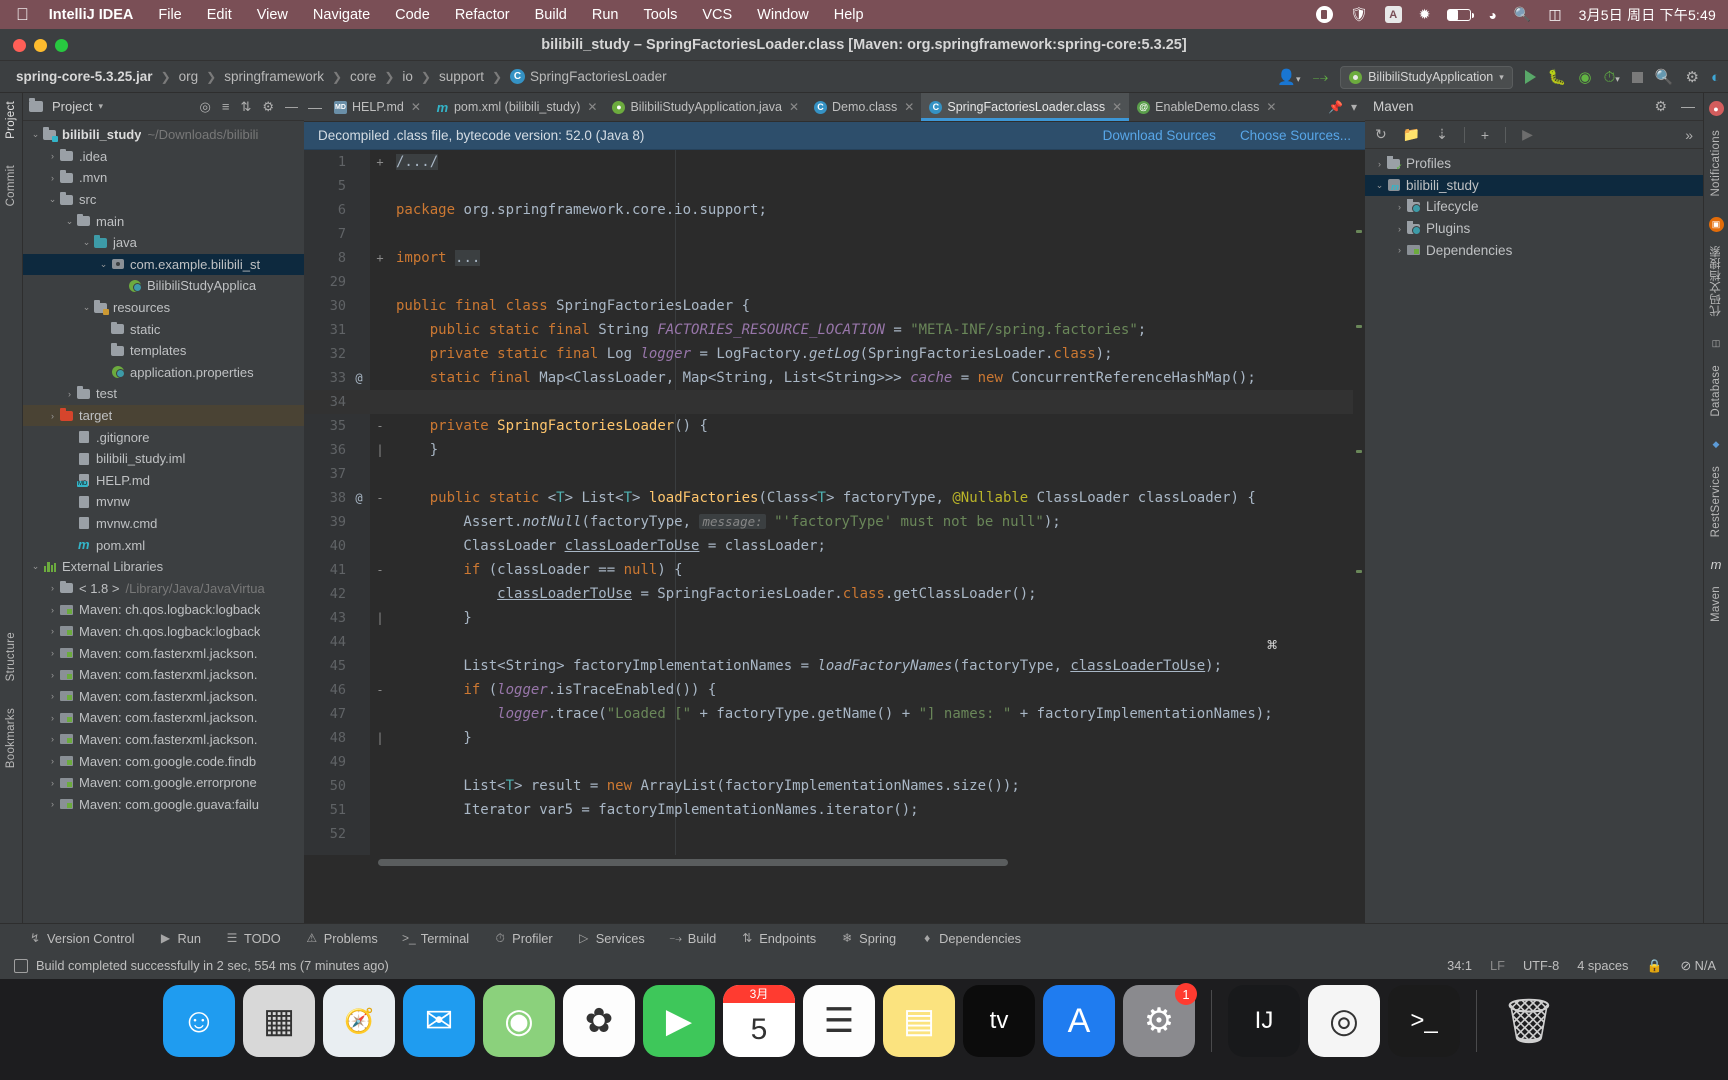 The width and height of the screenshot is (1728, 1080). I want to click on debug-icon: 🐛, so click(1557, 77).